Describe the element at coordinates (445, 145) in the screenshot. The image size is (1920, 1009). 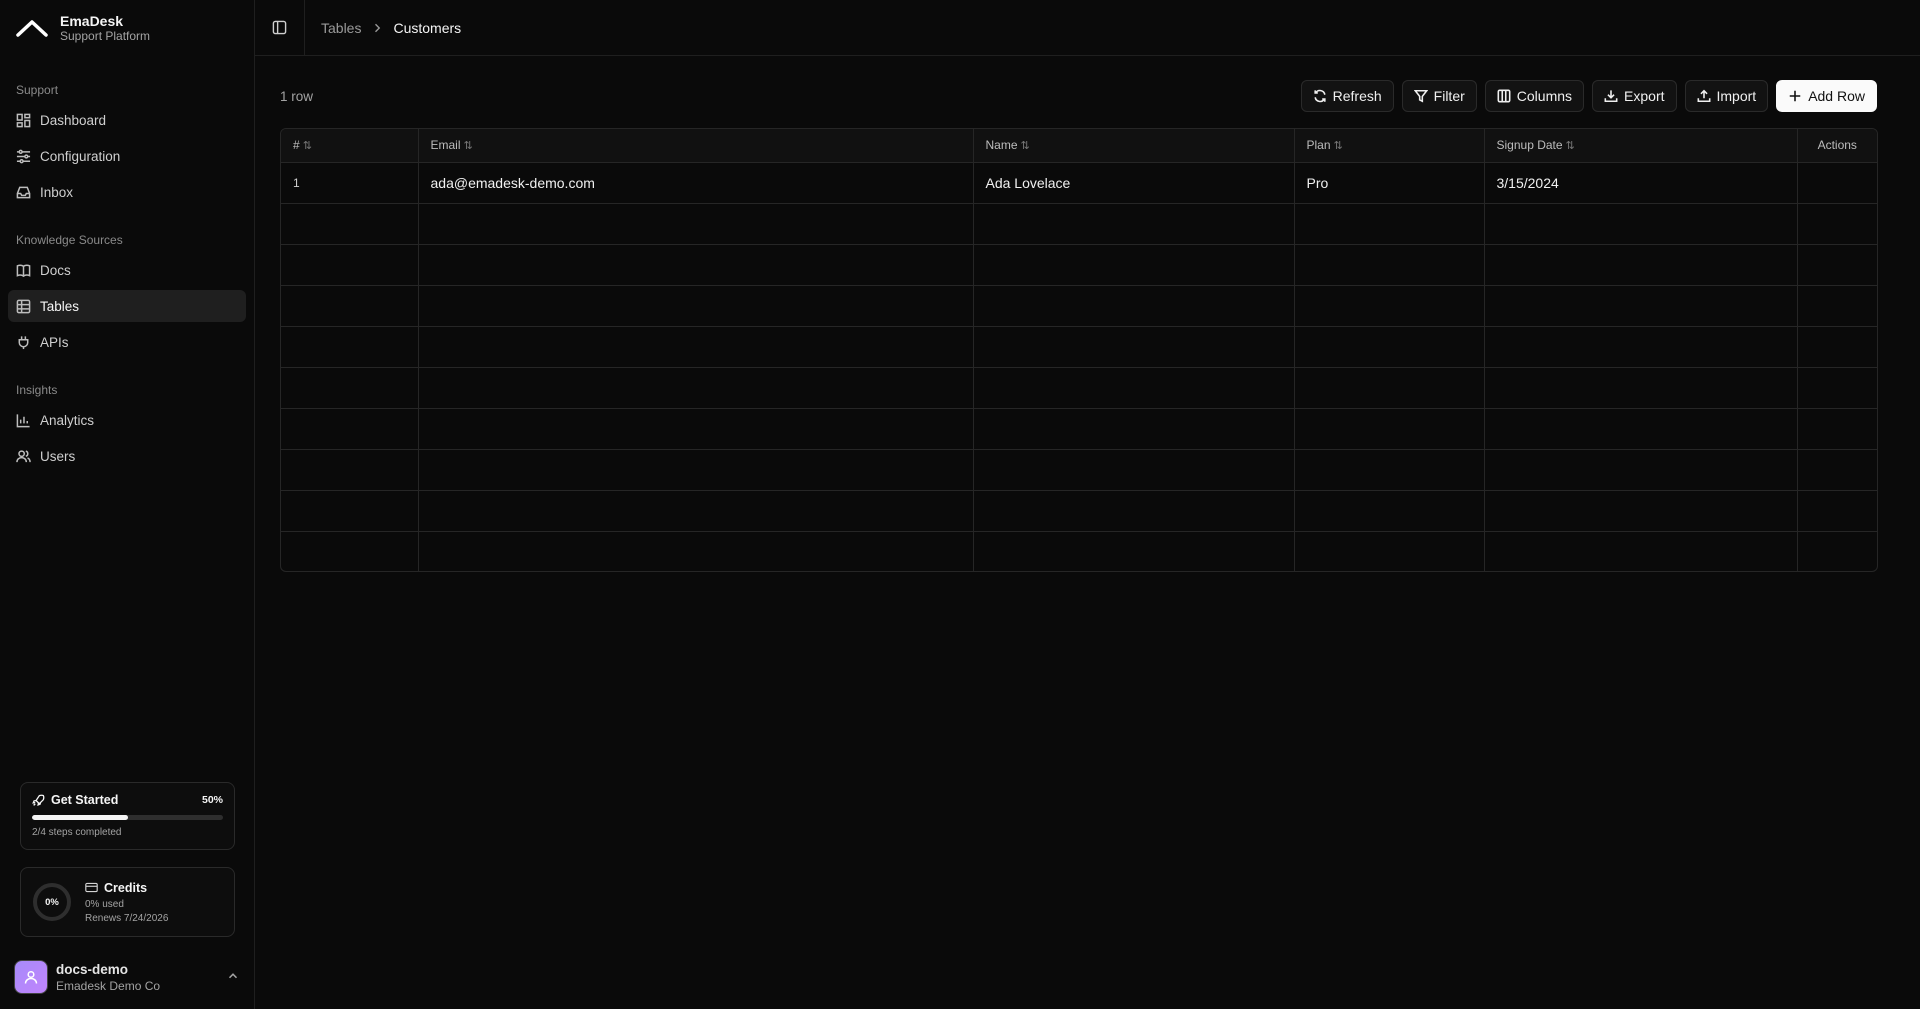
I see `column-header-label: Email` at that location.